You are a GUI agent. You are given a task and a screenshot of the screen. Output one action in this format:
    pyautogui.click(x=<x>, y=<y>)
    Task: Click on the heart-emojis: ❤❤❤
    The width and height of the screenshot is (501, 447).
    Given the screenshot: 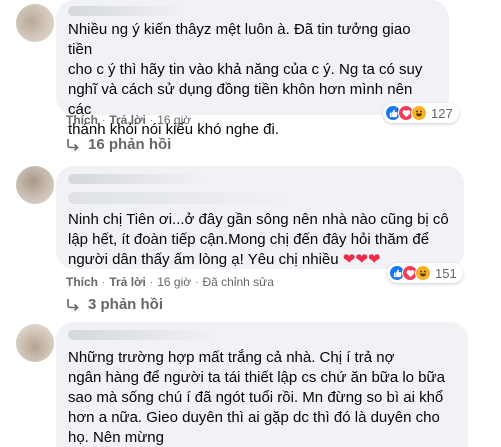 What is the action you would take?
    pyautogui.click(x=361, y=259)
    